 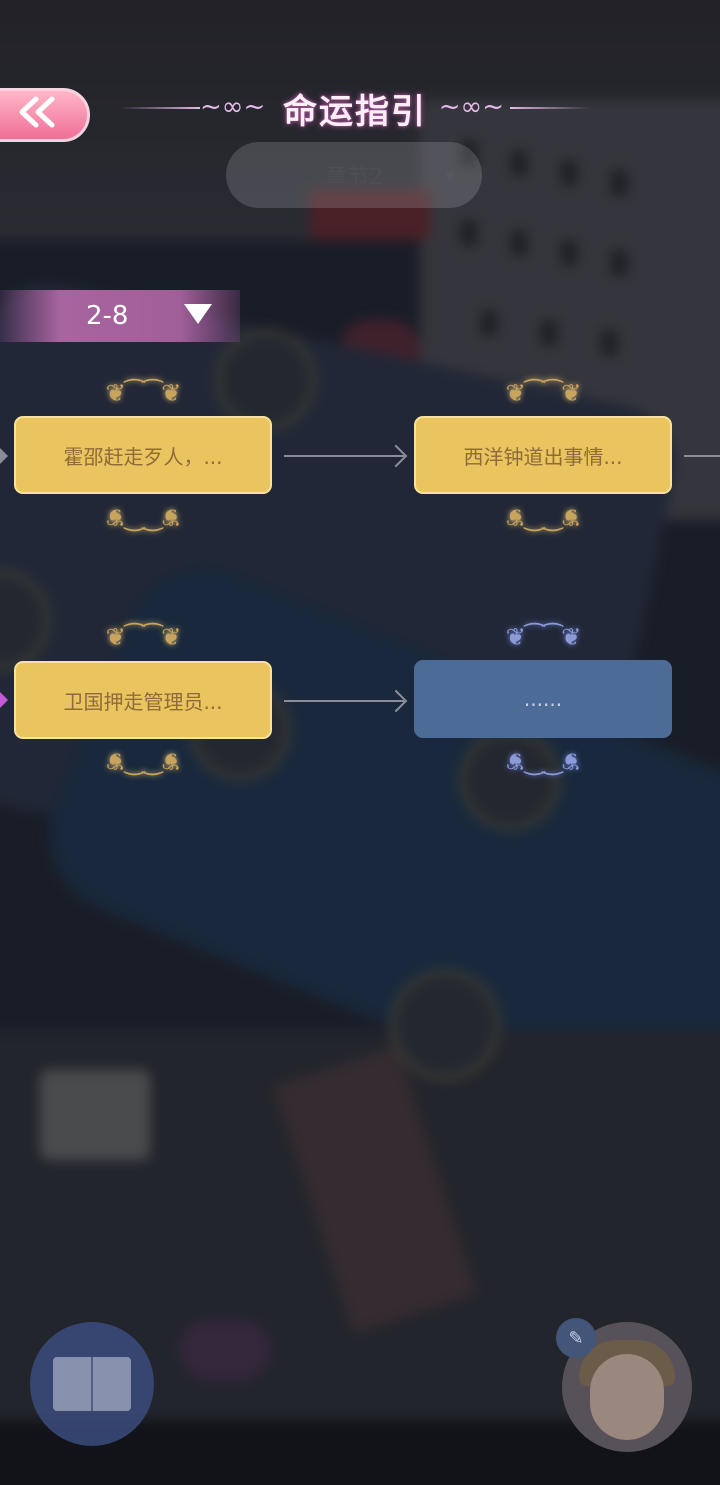 What do you see at coordinates (550, 108) in the screenshot?
I see `title-divider-right` at bounding box center [550, 108].